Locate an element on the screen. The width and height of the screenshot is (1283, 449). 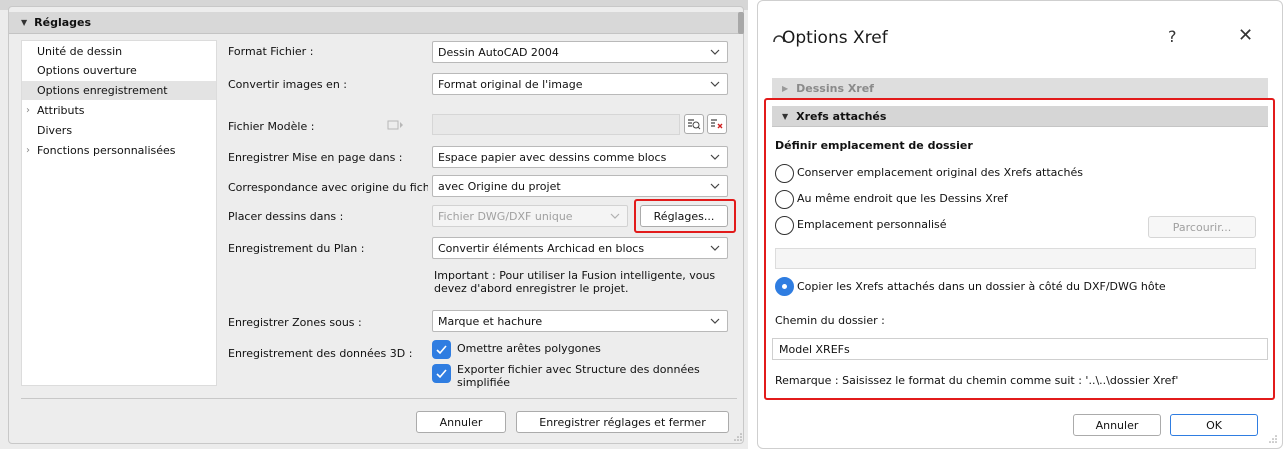
close-button: ✕ is located at coordinates (1245, 35).